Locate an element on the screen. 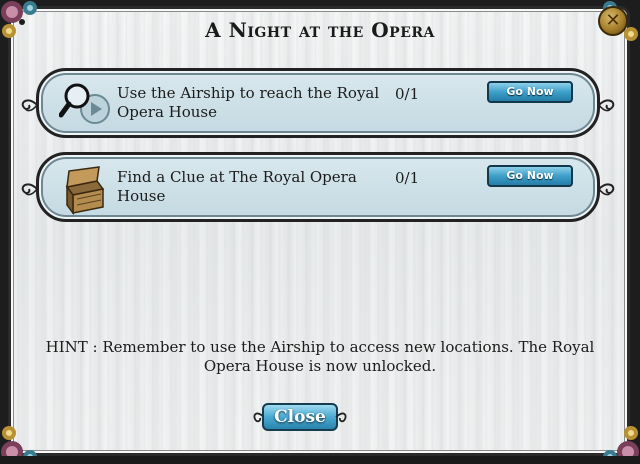 This screenshot has width=640, height=464. bottom-strip is located at coordinates (320, 460).